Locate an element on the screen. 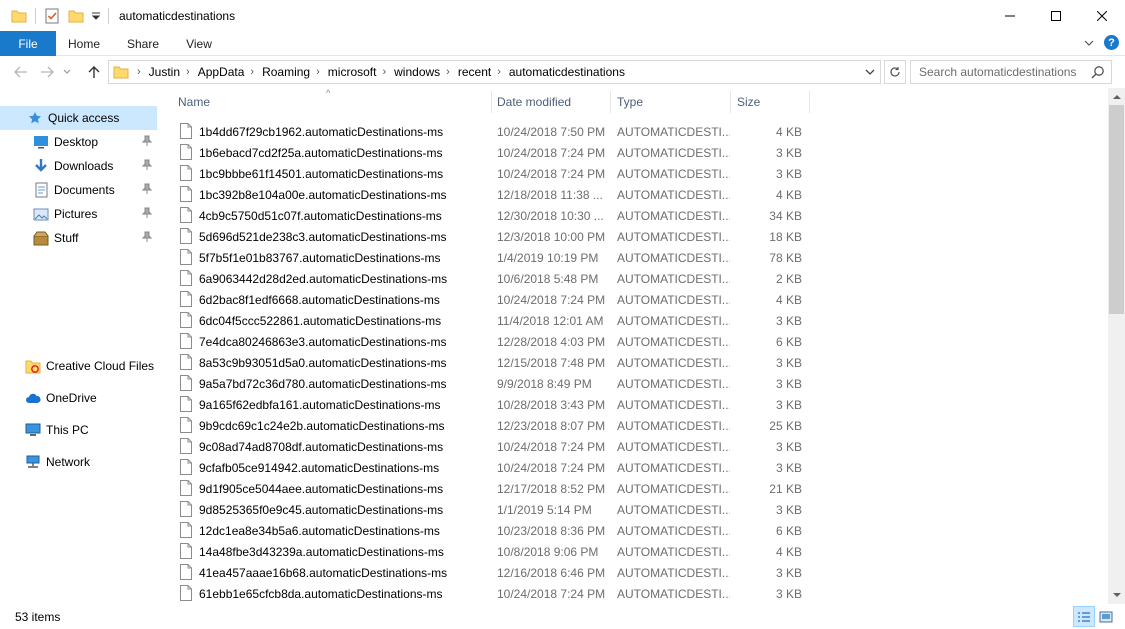 This screenshot has height=629, width=1125. help-icon: ? is located at coordinates (1111, 42).